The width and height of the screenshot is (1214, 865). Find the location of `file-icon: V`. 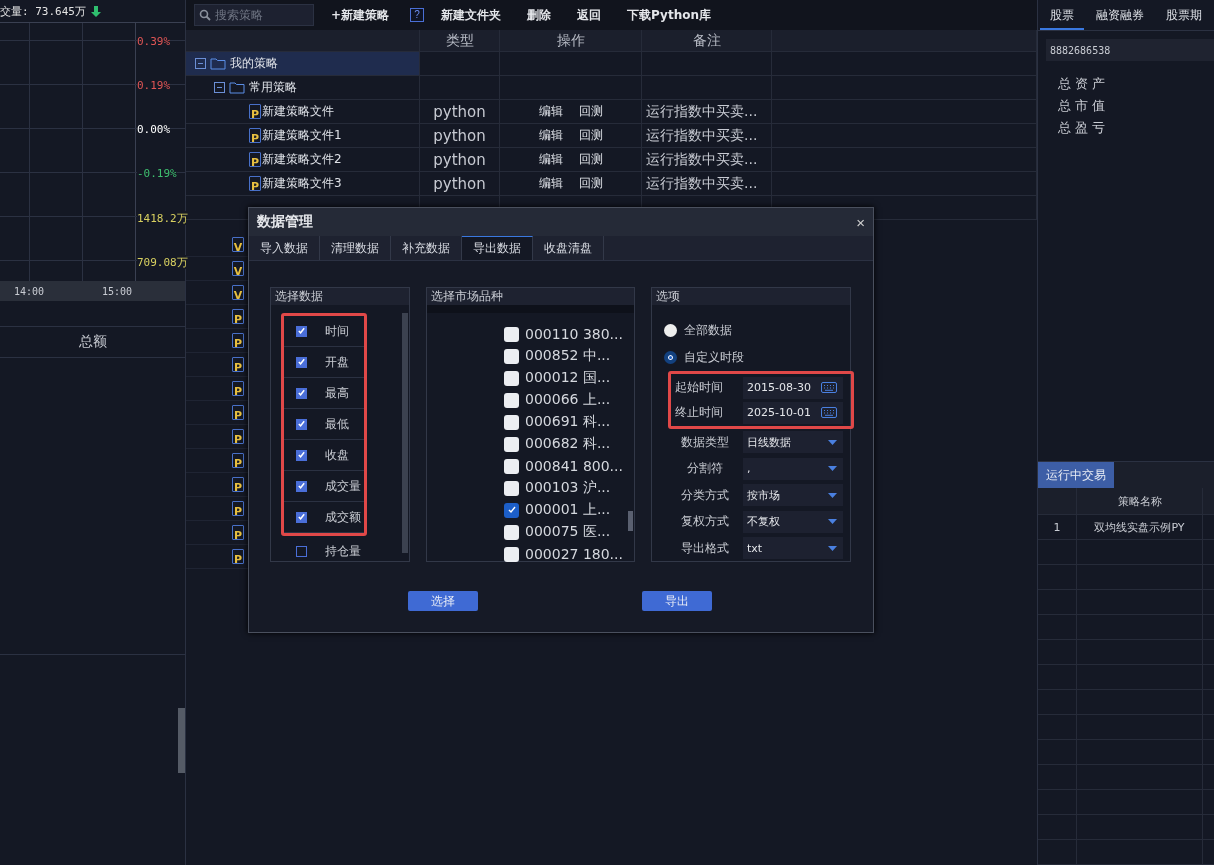

file-icon: V is located at coordinates (238, 268).